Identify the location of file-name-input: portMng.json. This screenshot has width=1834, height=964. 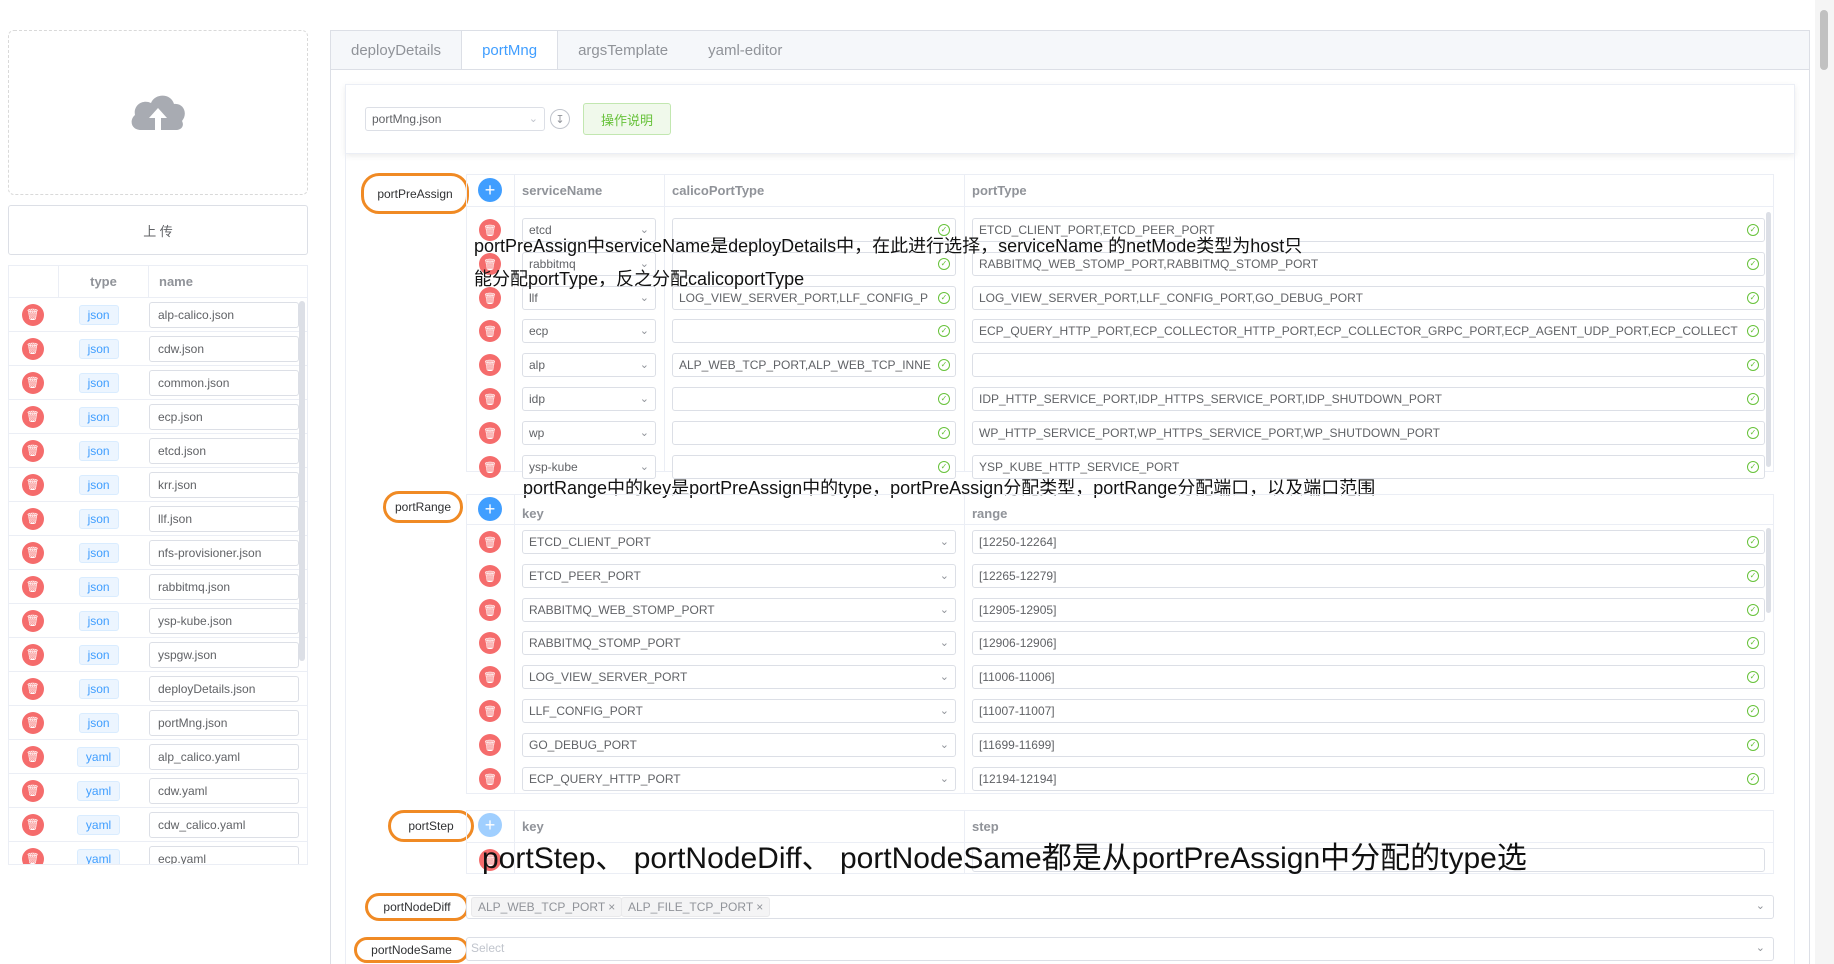
(224, 722).